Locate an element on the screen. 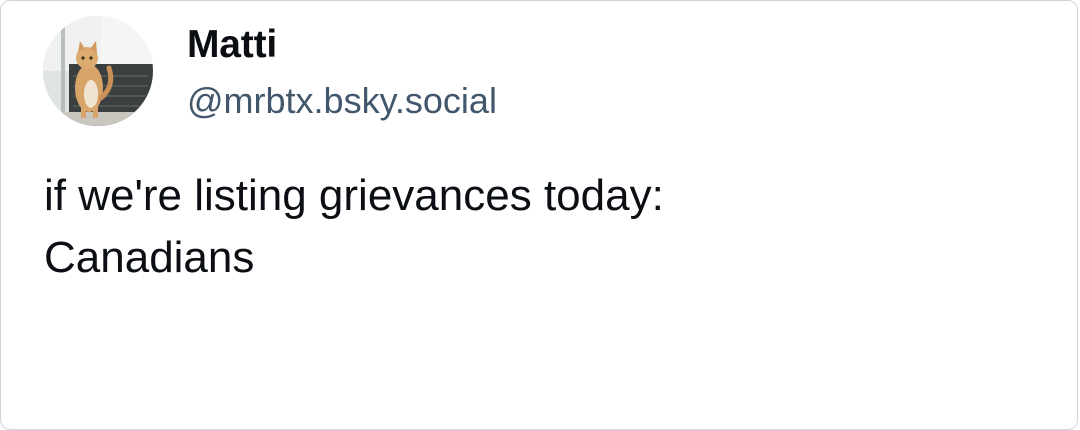 This screenshot has width=1080, height=430. cat-avatar-icon is located at coordinates (98, 71).